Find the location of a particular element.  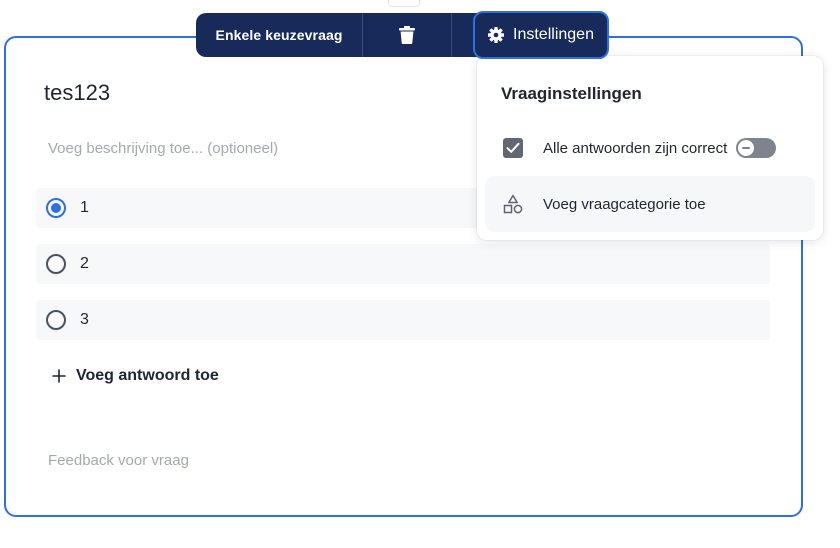

all-answers-correct-option: Alle antwoorden zijn correct is located at coordinates (650, 148).